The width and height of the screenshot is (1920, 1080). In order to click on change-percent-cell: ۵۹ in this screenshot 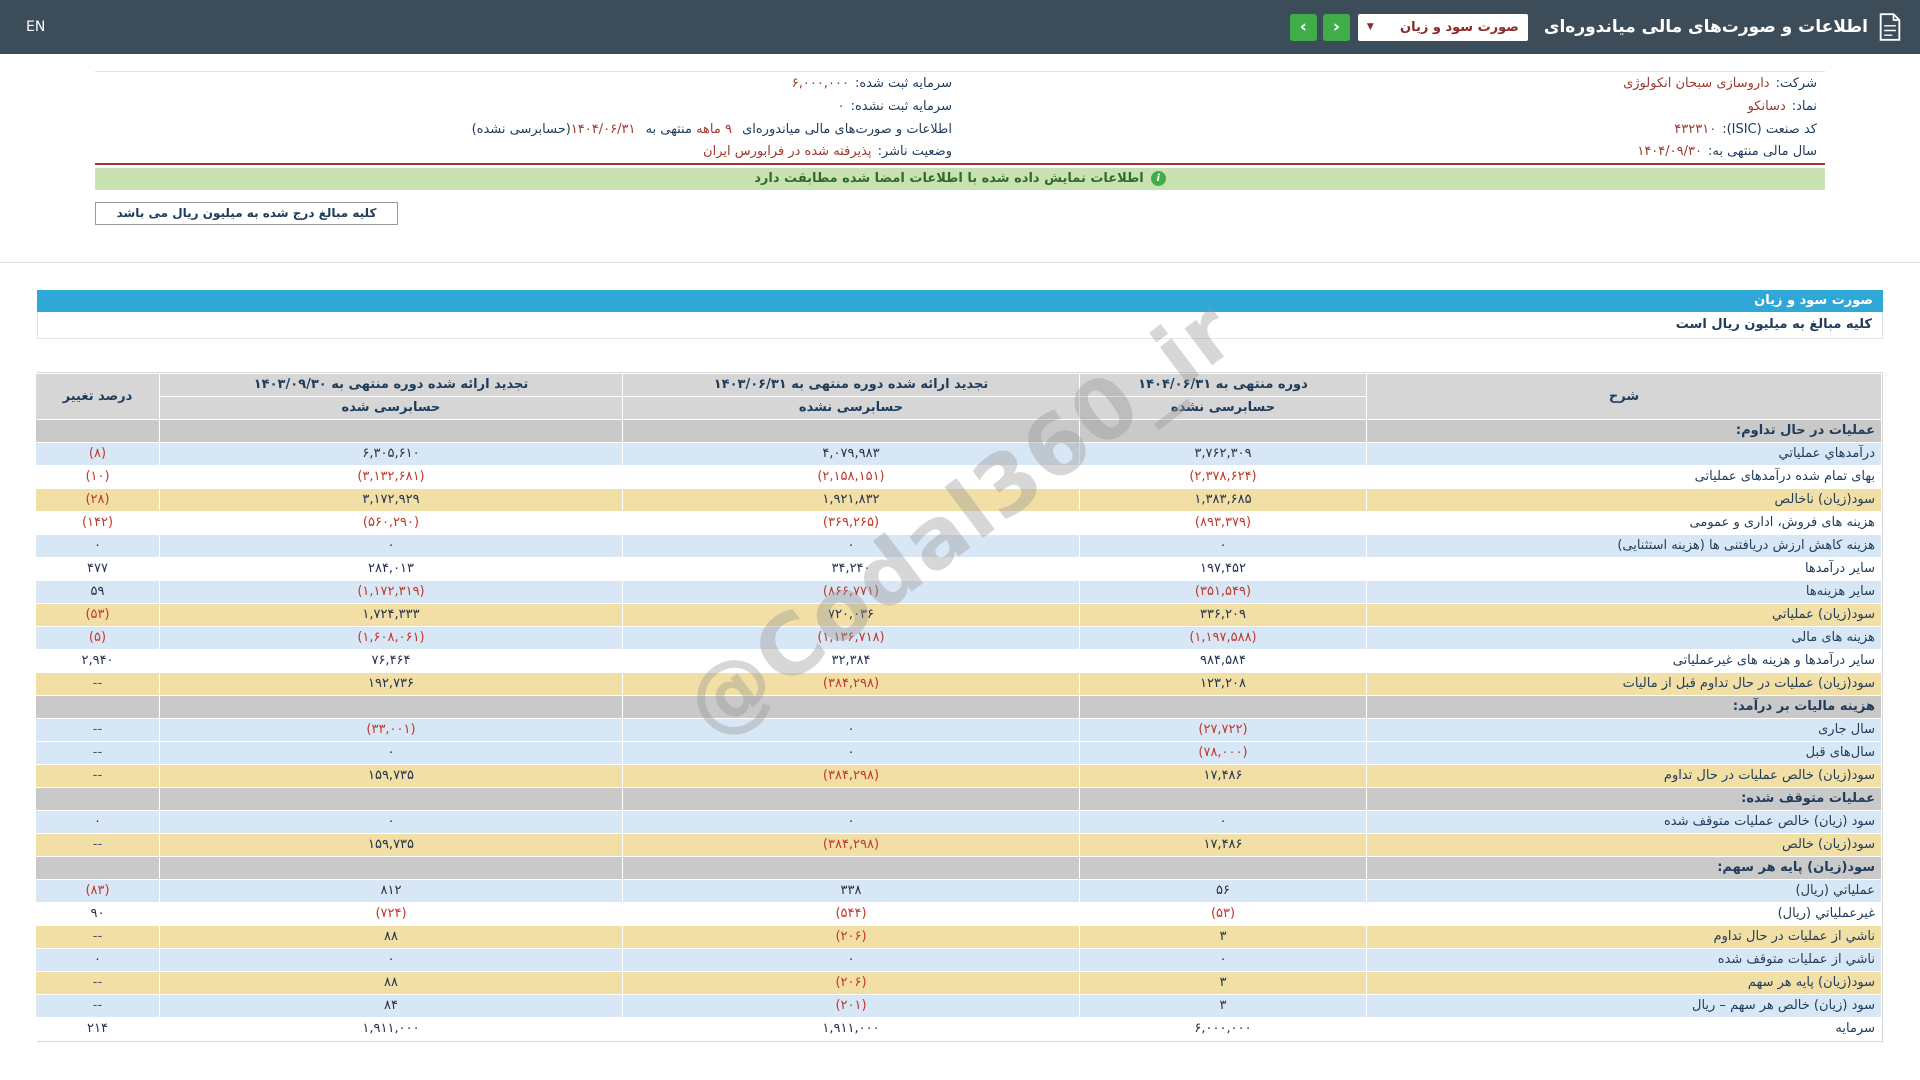, I will do `click(97, 591)`.